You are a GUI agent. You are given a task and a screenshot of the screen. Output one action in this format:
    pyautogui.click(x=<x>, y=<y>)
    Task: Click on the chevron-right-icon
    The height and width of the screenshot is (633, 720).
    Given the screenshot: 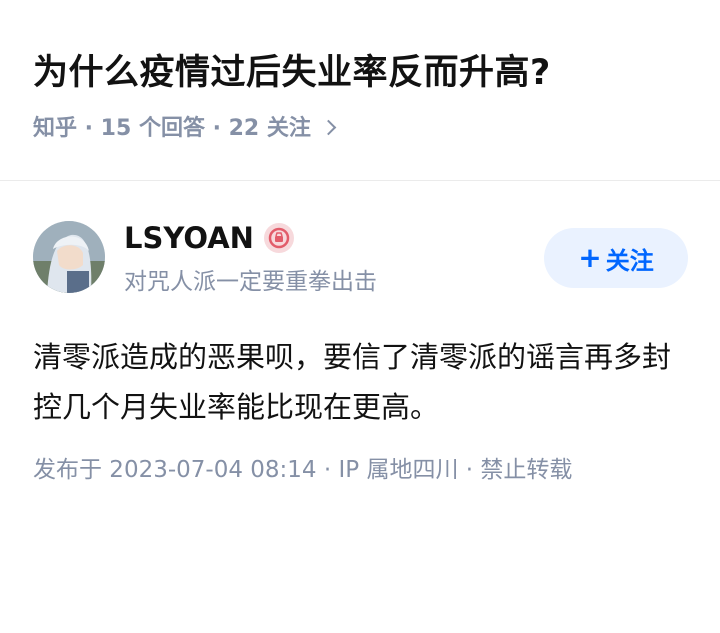 What is the action you would take?
    pyautogui.click(x=328, y=127)
    